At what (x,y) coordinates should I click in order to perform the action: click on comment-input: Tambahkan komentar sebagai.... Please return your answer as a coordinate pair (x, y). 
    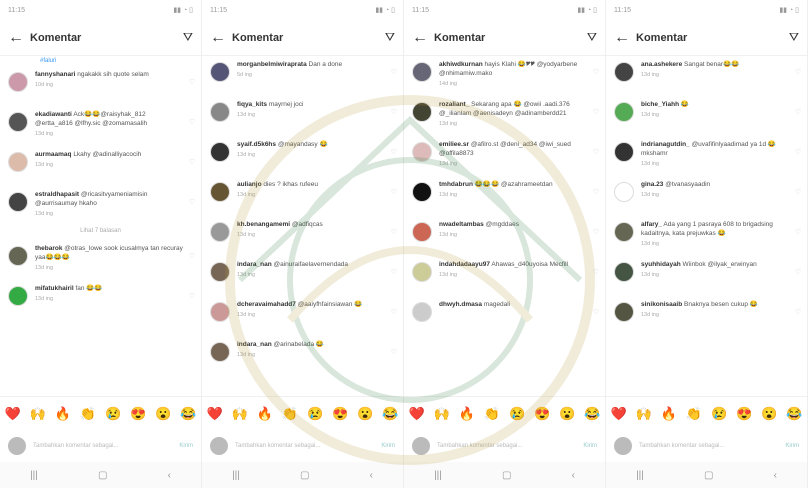
    Looking at the image, I should click on (712, 446).